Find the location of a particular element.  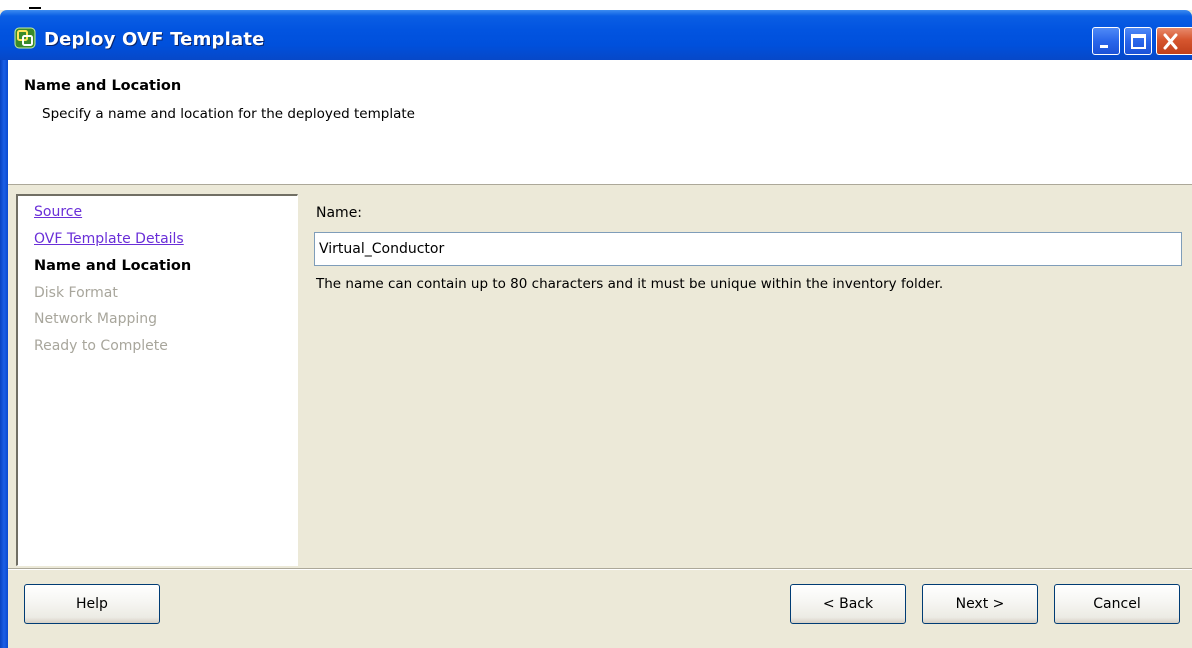

name-input is located at coordinates (748, 249).